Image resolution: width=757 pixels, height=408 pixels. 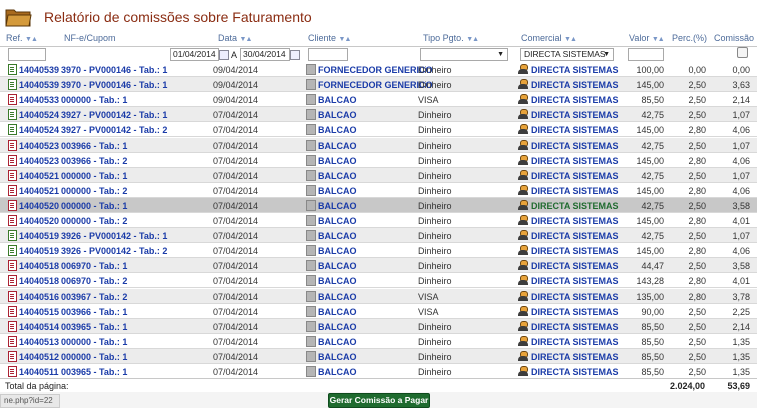 What do you see at coordinates (114, 236) in the screenshot?
I see `nf-link: 3926 - PV000142 - Tab.: 1` at bounding box center [114, 236].